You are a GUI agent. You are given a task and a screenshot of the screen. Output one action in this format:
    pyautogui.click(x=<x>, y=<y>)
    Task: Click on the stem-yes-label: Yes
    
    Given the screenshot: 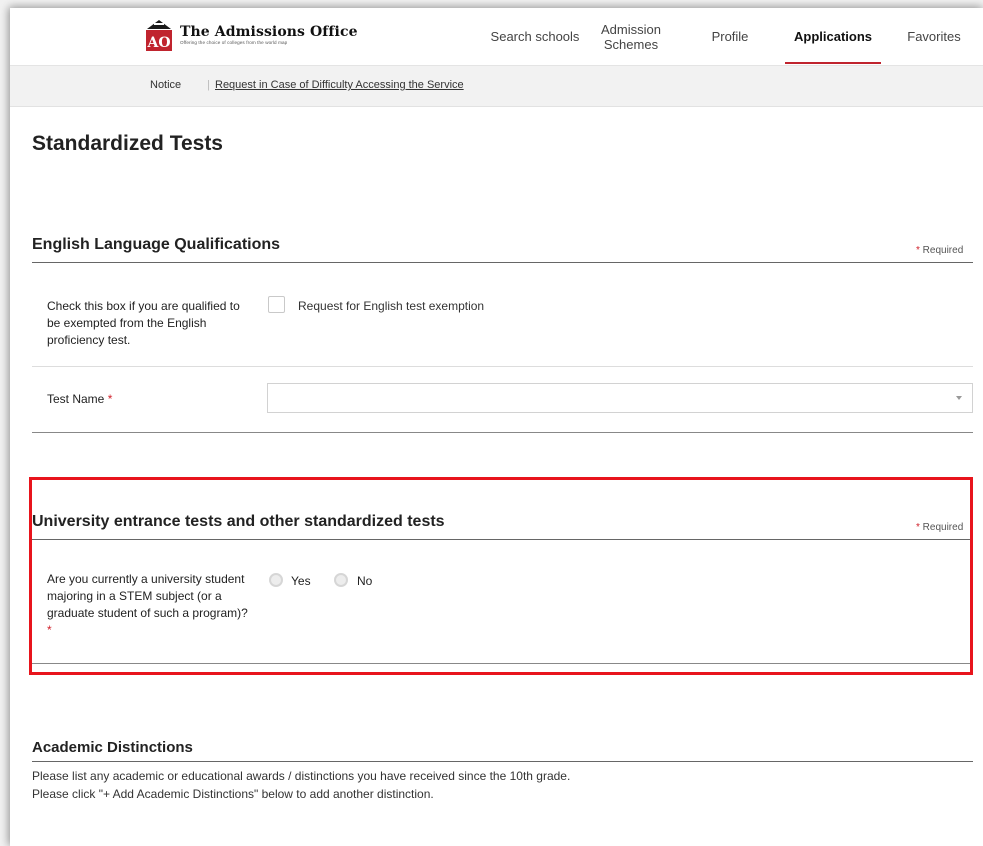 What is the action you would take?
    pyautogui.click(x=301, y=581)
    